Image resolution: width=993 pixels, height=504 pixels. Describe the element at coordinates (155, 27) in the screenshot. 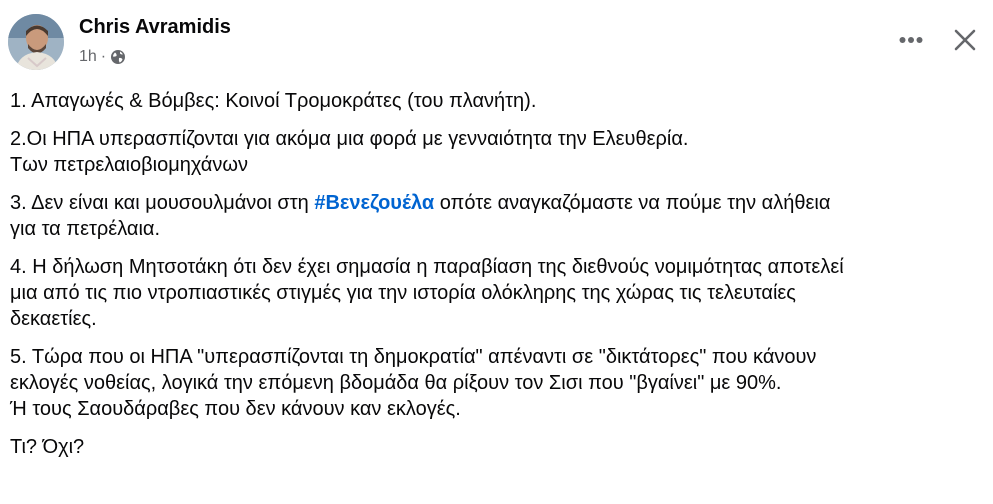

I see `author-name: Chris Avramidis` at that location.